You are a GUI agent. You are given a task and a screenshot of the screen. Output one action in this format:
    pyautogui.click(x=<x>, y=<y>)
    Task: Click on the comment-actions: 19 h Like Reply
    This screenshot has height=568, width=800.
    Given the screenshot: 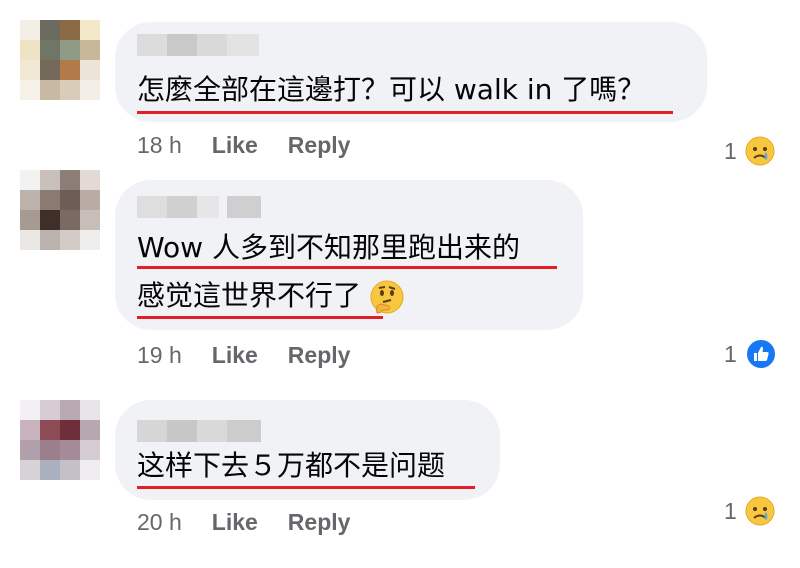 What is the action you would take?
    pyautogui.click(x=243, y=355)
    